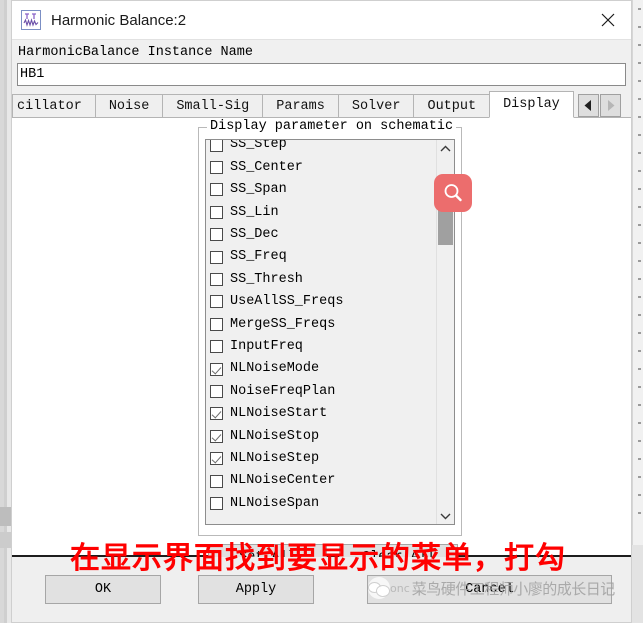 This screenshot has width=643, height=623. What do you see at coordinates (129, 106) in the screenshot?
I see `tab-noise: Noise` at bounding box center [129, 106].